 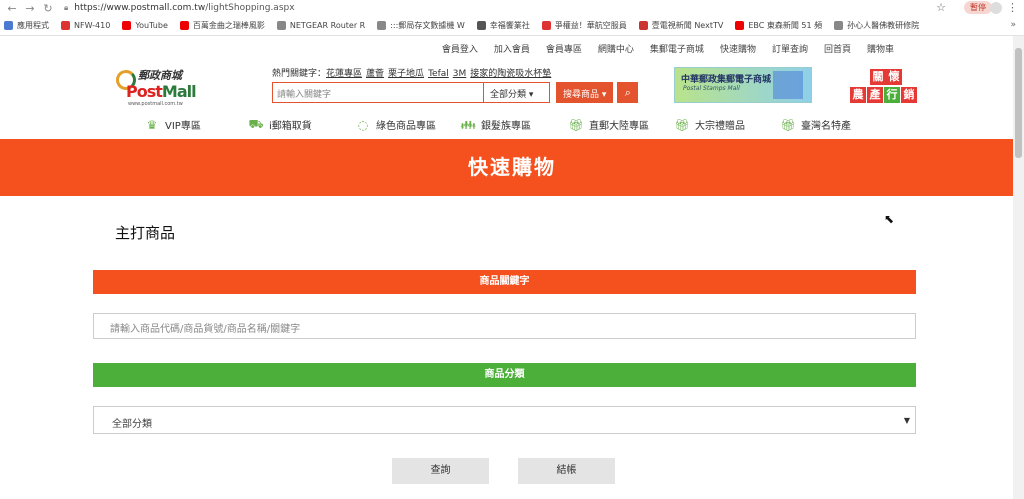 What do you see at coordinates (30, 8) in the screenshot?
I see `forward-icon: →` at bounding box center [30, 8].